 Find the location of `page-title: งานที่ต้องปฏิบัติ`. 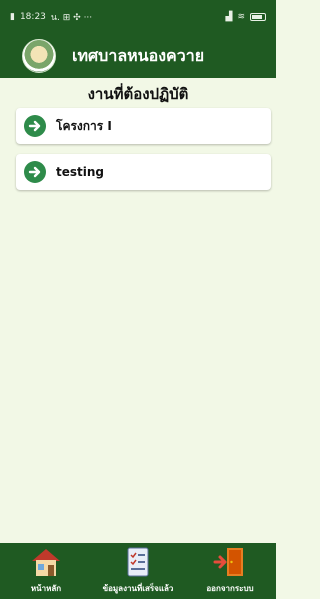

page-title: งานที่ต้องปฏิบัติ is located at coordinates (138, 94).